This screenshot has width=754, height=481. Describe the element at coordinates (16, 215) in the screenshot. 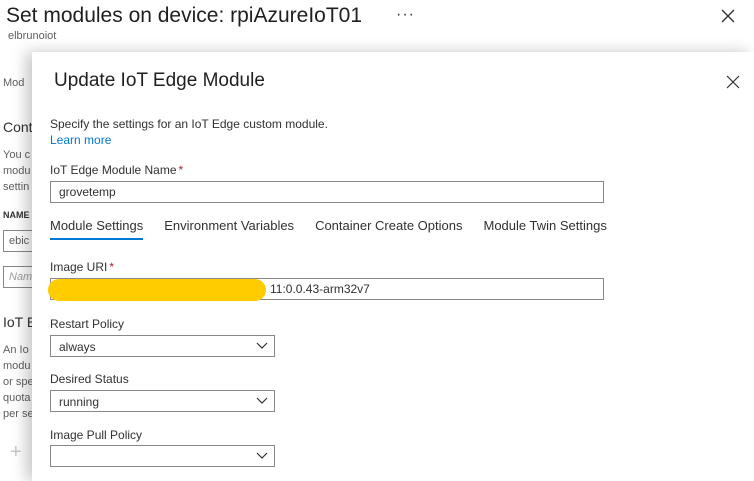

I see `background-label-fragment: NAME` at that location.